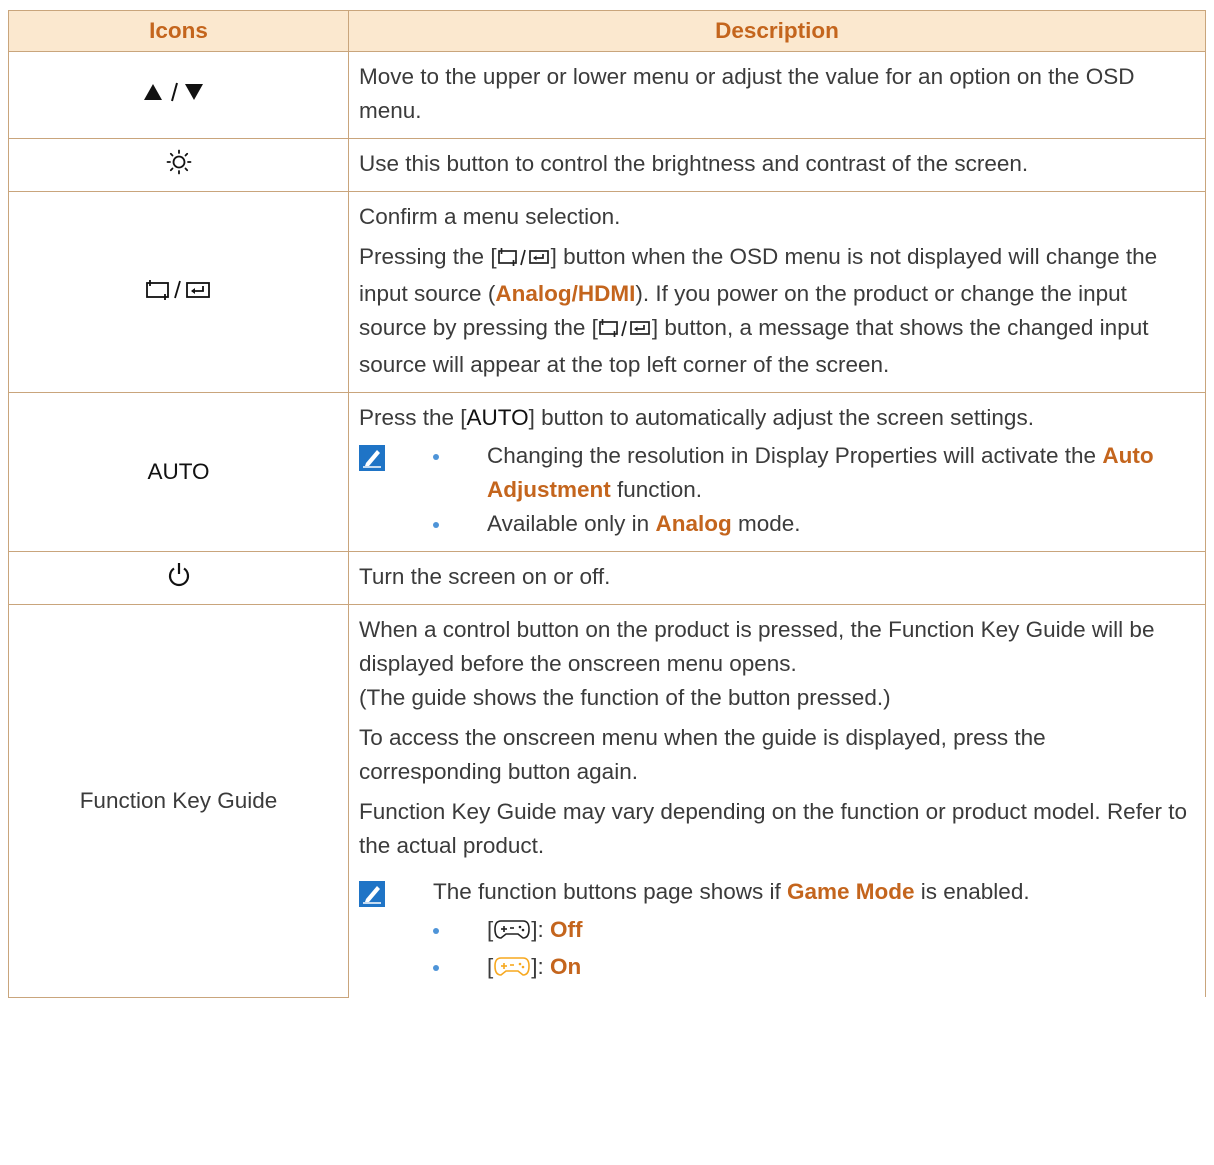  I want to click on auto-icon-label: AUTO, so click(178, 471).